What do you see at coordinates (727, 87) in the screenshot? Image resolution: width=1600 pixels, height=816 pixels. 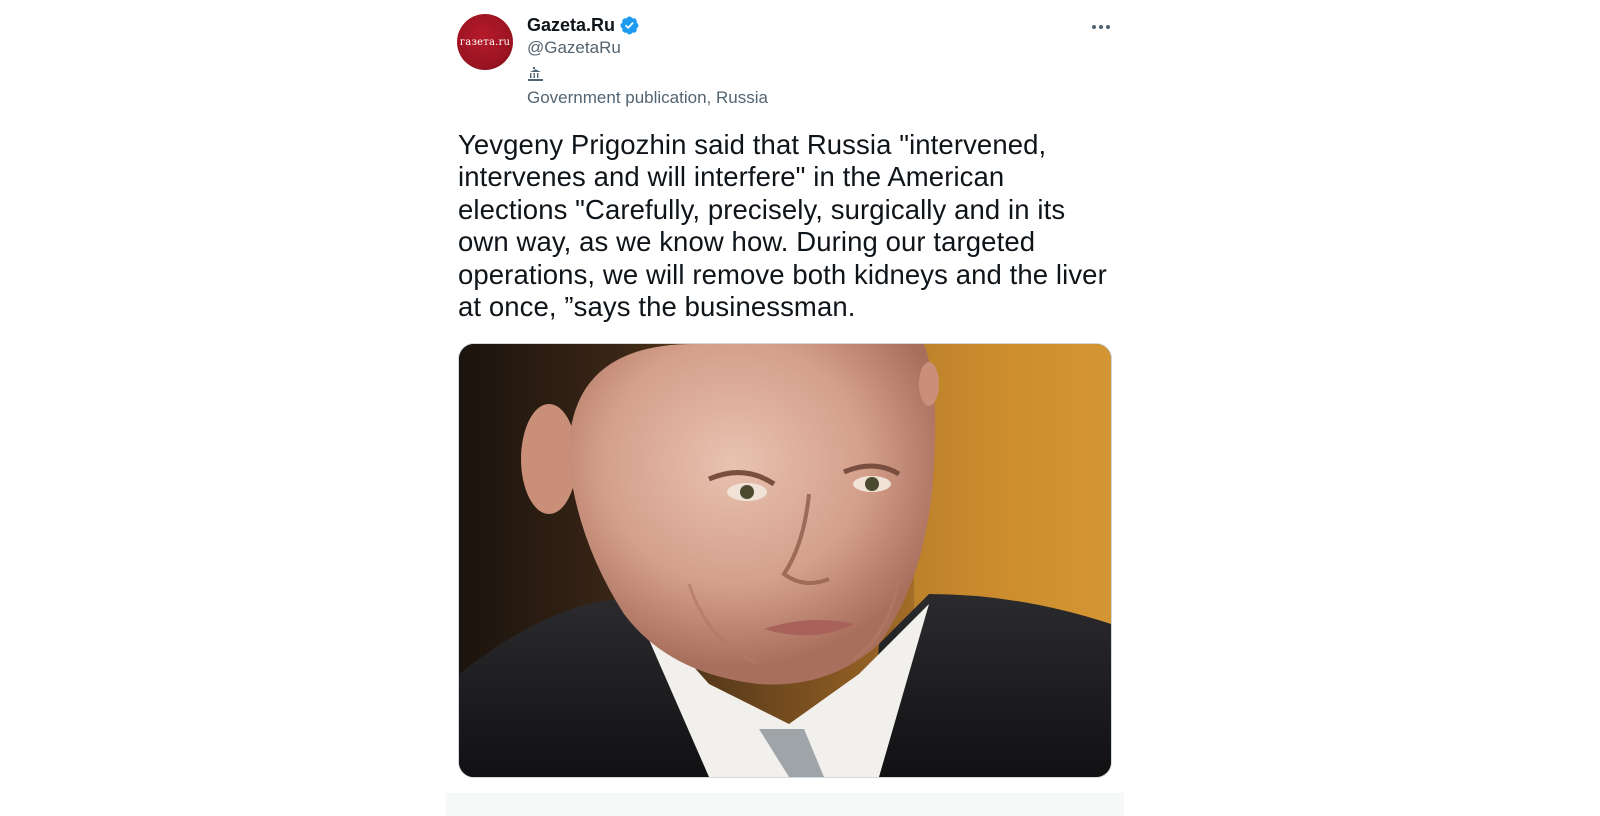 I see `account-label: Government publication, Russia` at bounding box center [727, 87].